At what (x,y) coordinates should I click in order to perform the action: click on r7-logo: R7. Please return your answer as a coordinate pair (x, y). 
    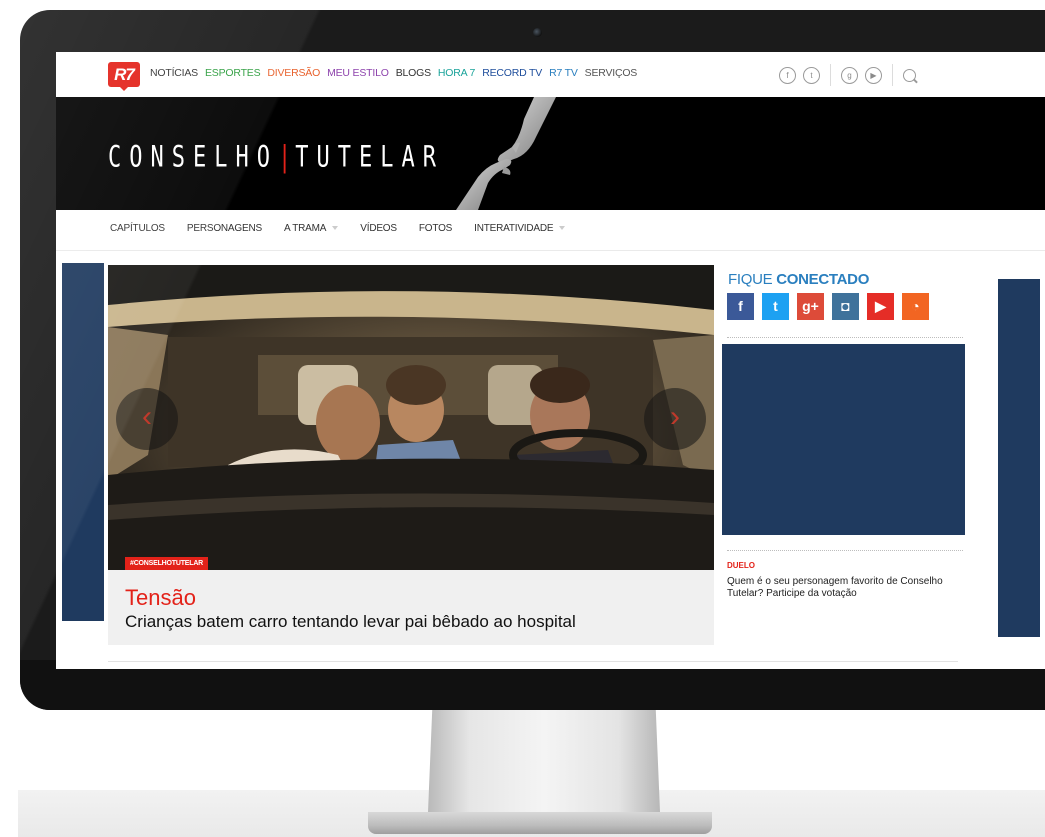
    Looking at the image, I should click on (124, 76).